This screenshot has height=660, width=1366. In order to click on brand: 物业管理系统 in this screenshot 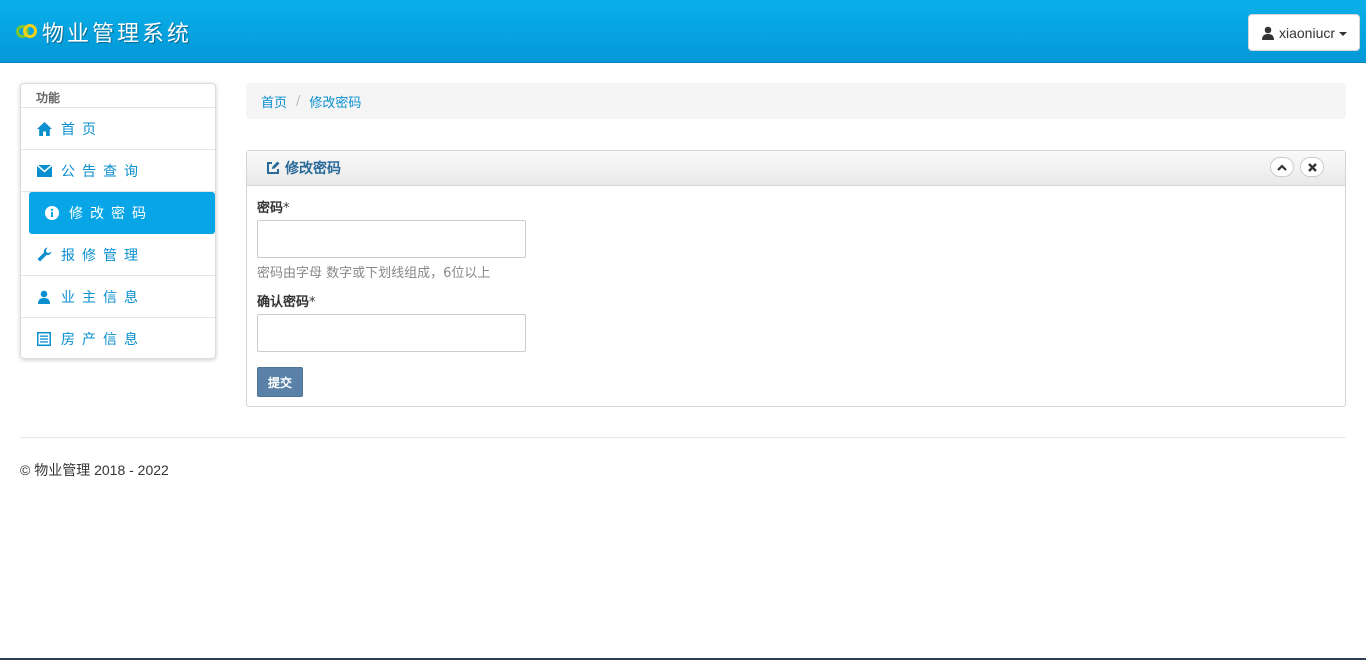, I will do `click(104, 32)`.